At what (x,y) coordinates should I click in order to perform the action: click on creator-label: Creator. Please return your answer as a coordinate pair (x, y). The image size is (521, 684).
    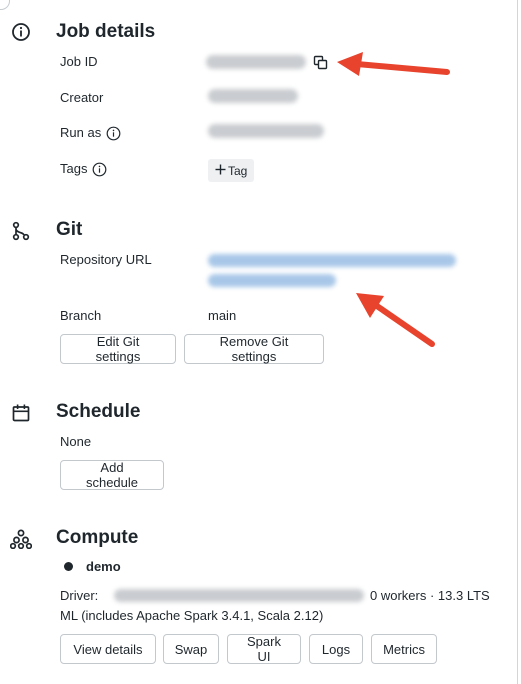
    Looking at the image, I should click on (82, 97).